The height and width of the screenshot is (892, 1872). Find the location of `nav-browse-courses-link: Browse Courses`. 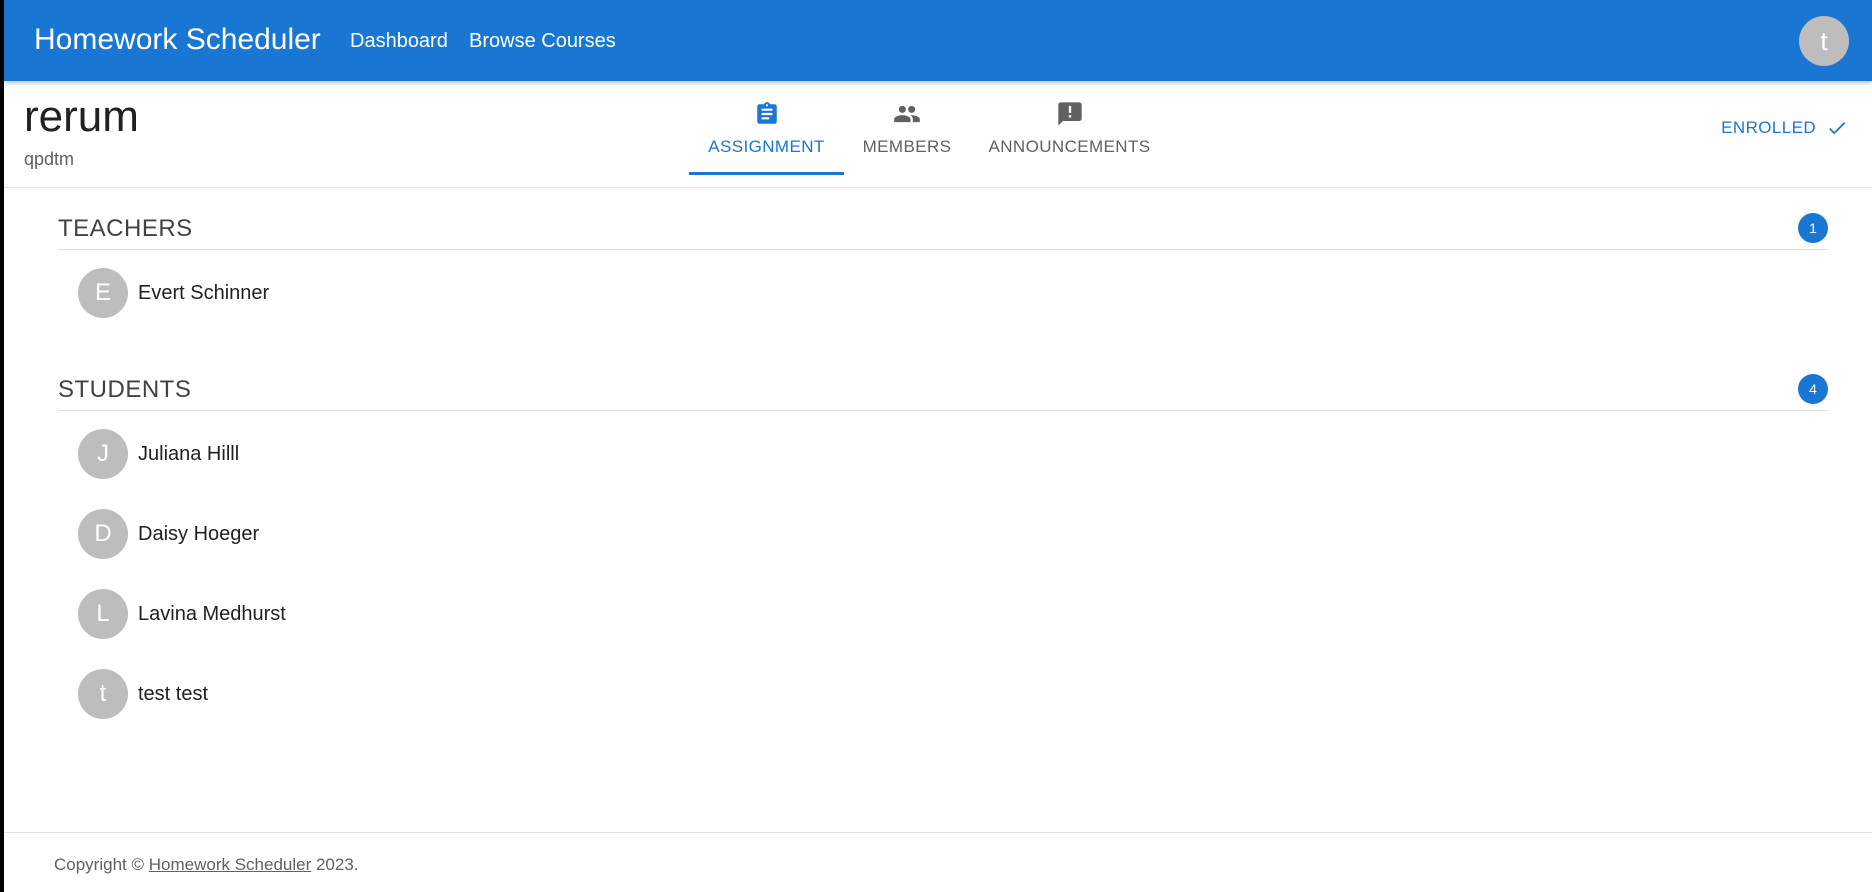

nav-browse-courses-link: Browse Courses is located at coordinates (542, 41).